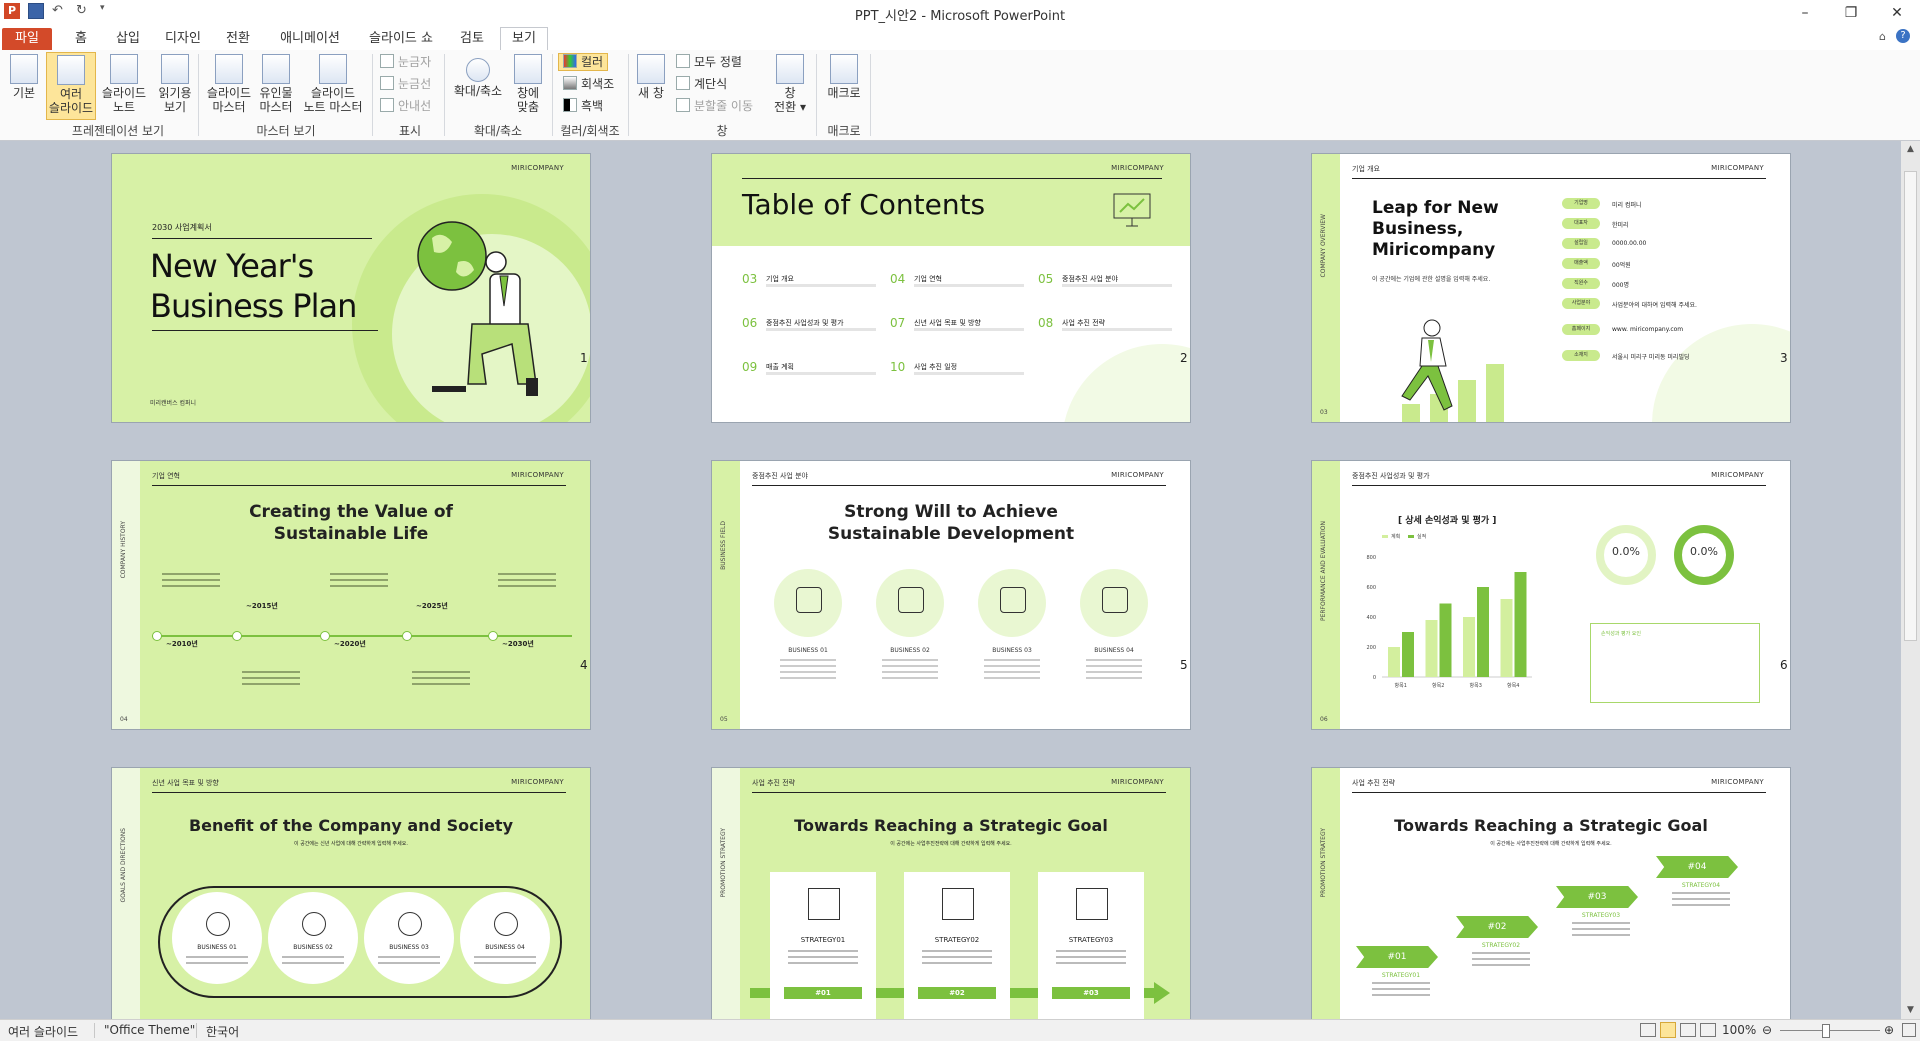  I want to click on fit-to-window-button: 창에 맞춤, so click(528, 84).